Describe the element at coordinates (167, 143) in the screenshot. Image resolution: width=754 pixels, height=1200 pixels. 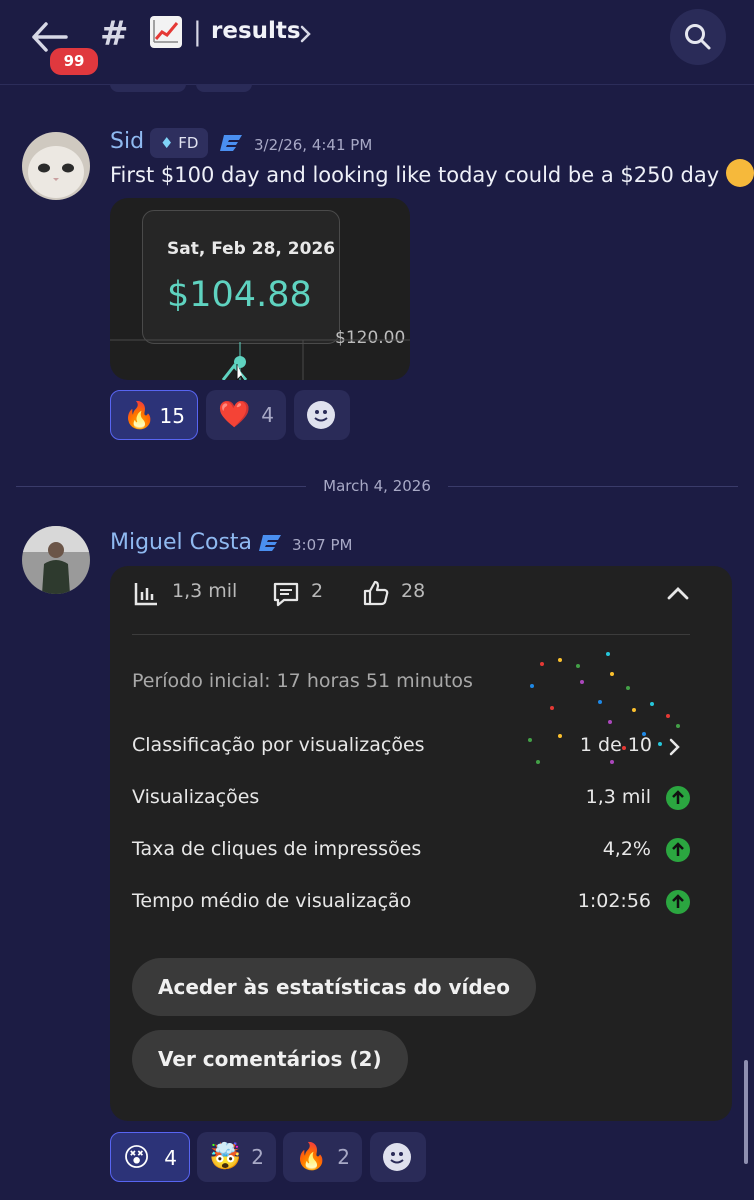
I see `gem-icon: ♦` at that location.